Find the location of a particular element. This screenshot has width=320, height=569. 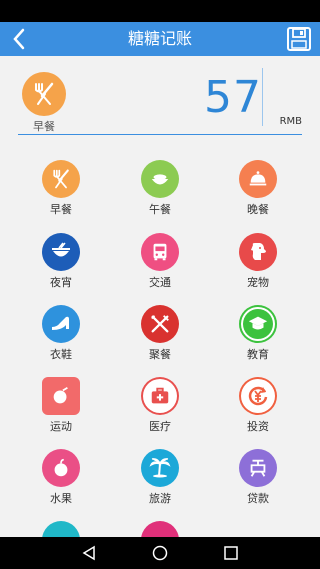

category-partial-1-circle is located at coordinates (61, 529).